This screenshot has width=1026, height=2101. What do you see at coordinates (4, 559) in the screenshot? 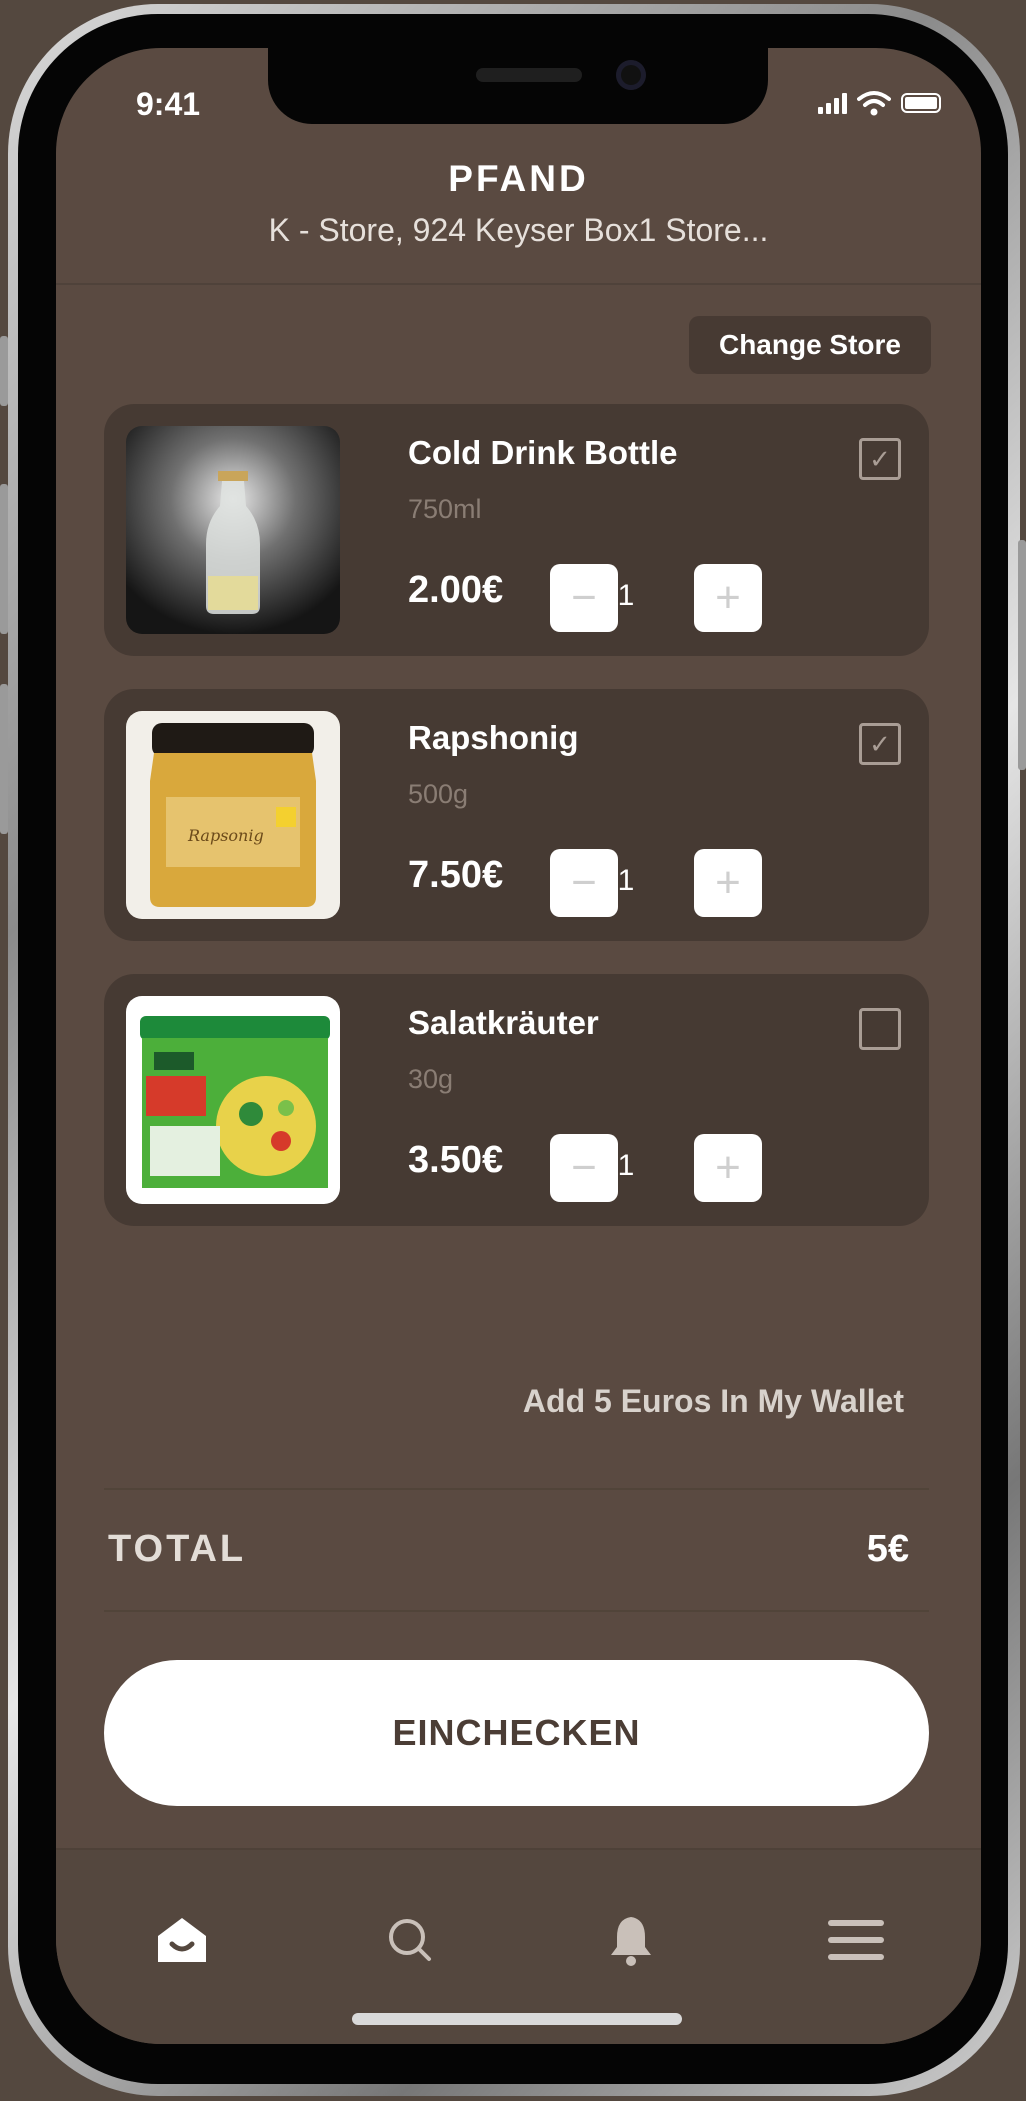
I see `volume-up-button` at bounding box center [4, 559].